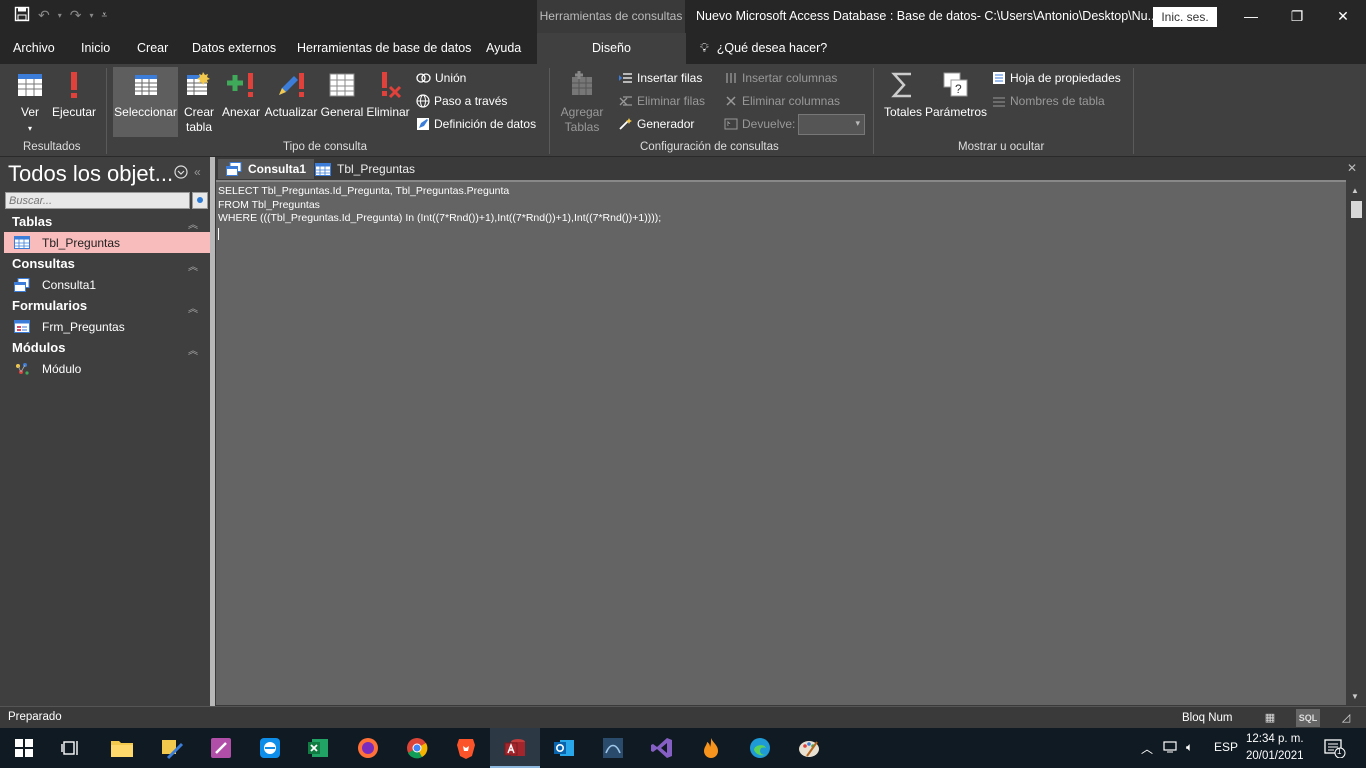 The height and width of the screenshot is (768, 1366). I want to click on table-icon, so click(323, 169).